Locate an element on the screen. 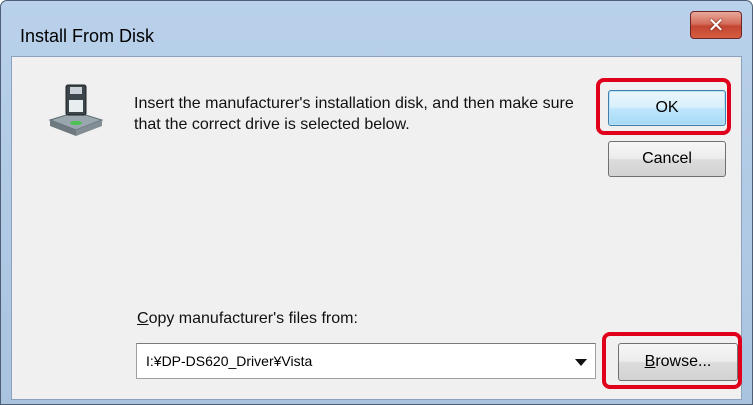 This screenshot has width=753, height=405. cancel-button: Cancel is located at coordinates (667, 159).